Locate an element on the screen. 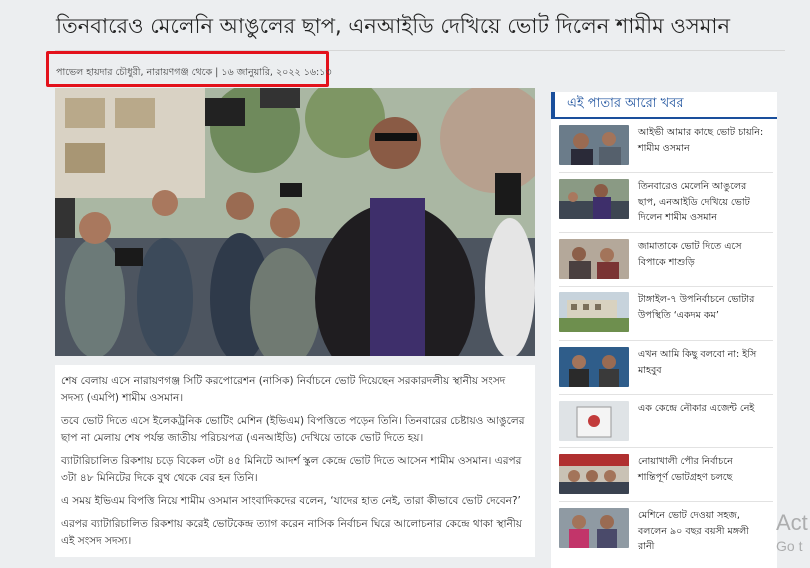 The height and width of the screenshot is (568, 810). news-title-line: এক কেন্দ্রে নৌকার এজেন্ট নেই is located at coordinates (696, 408).